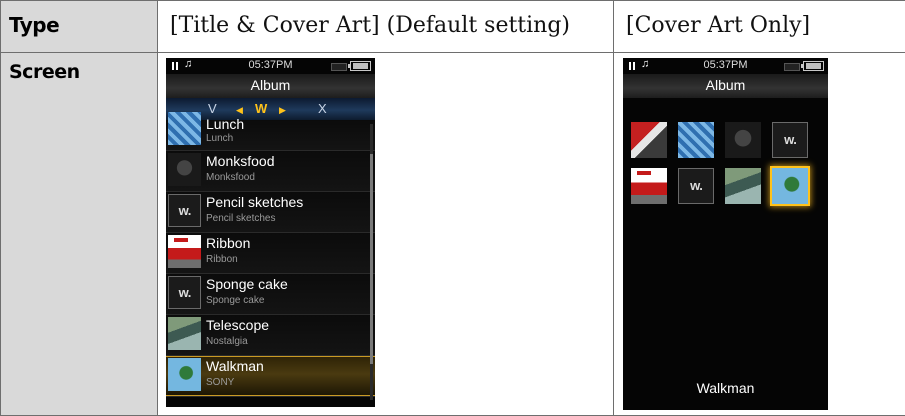 The height and width of the screenshot is (416, 905). I want to click on selected-album-caption: Walkman, so click(725, 388).